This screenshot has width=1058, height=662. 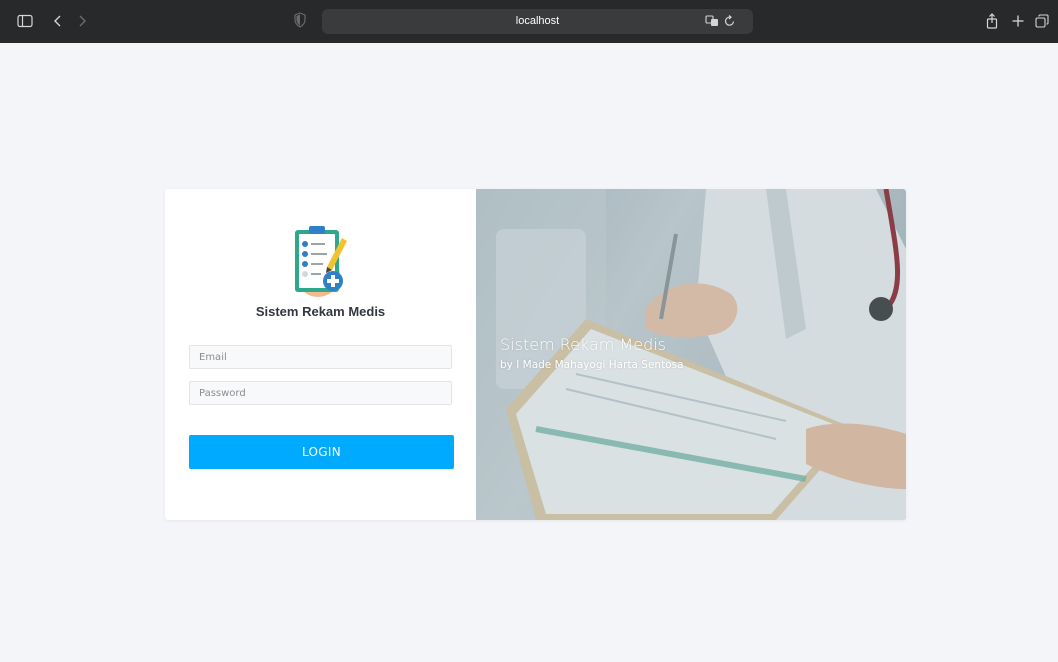 I want to click on back-icon, so click(x=58, y=21).